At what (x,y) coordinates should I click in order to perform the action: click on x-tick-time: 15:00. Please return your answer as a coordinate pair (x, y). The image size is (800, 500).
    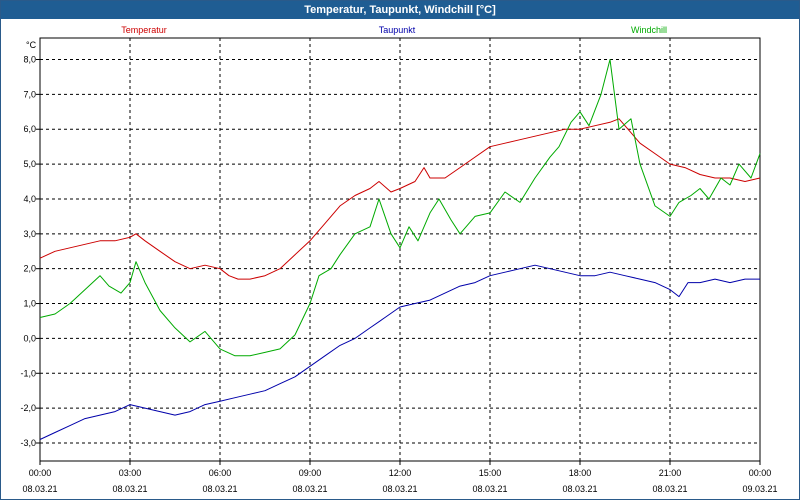
    Looking at the image, I should click on (490, 473).